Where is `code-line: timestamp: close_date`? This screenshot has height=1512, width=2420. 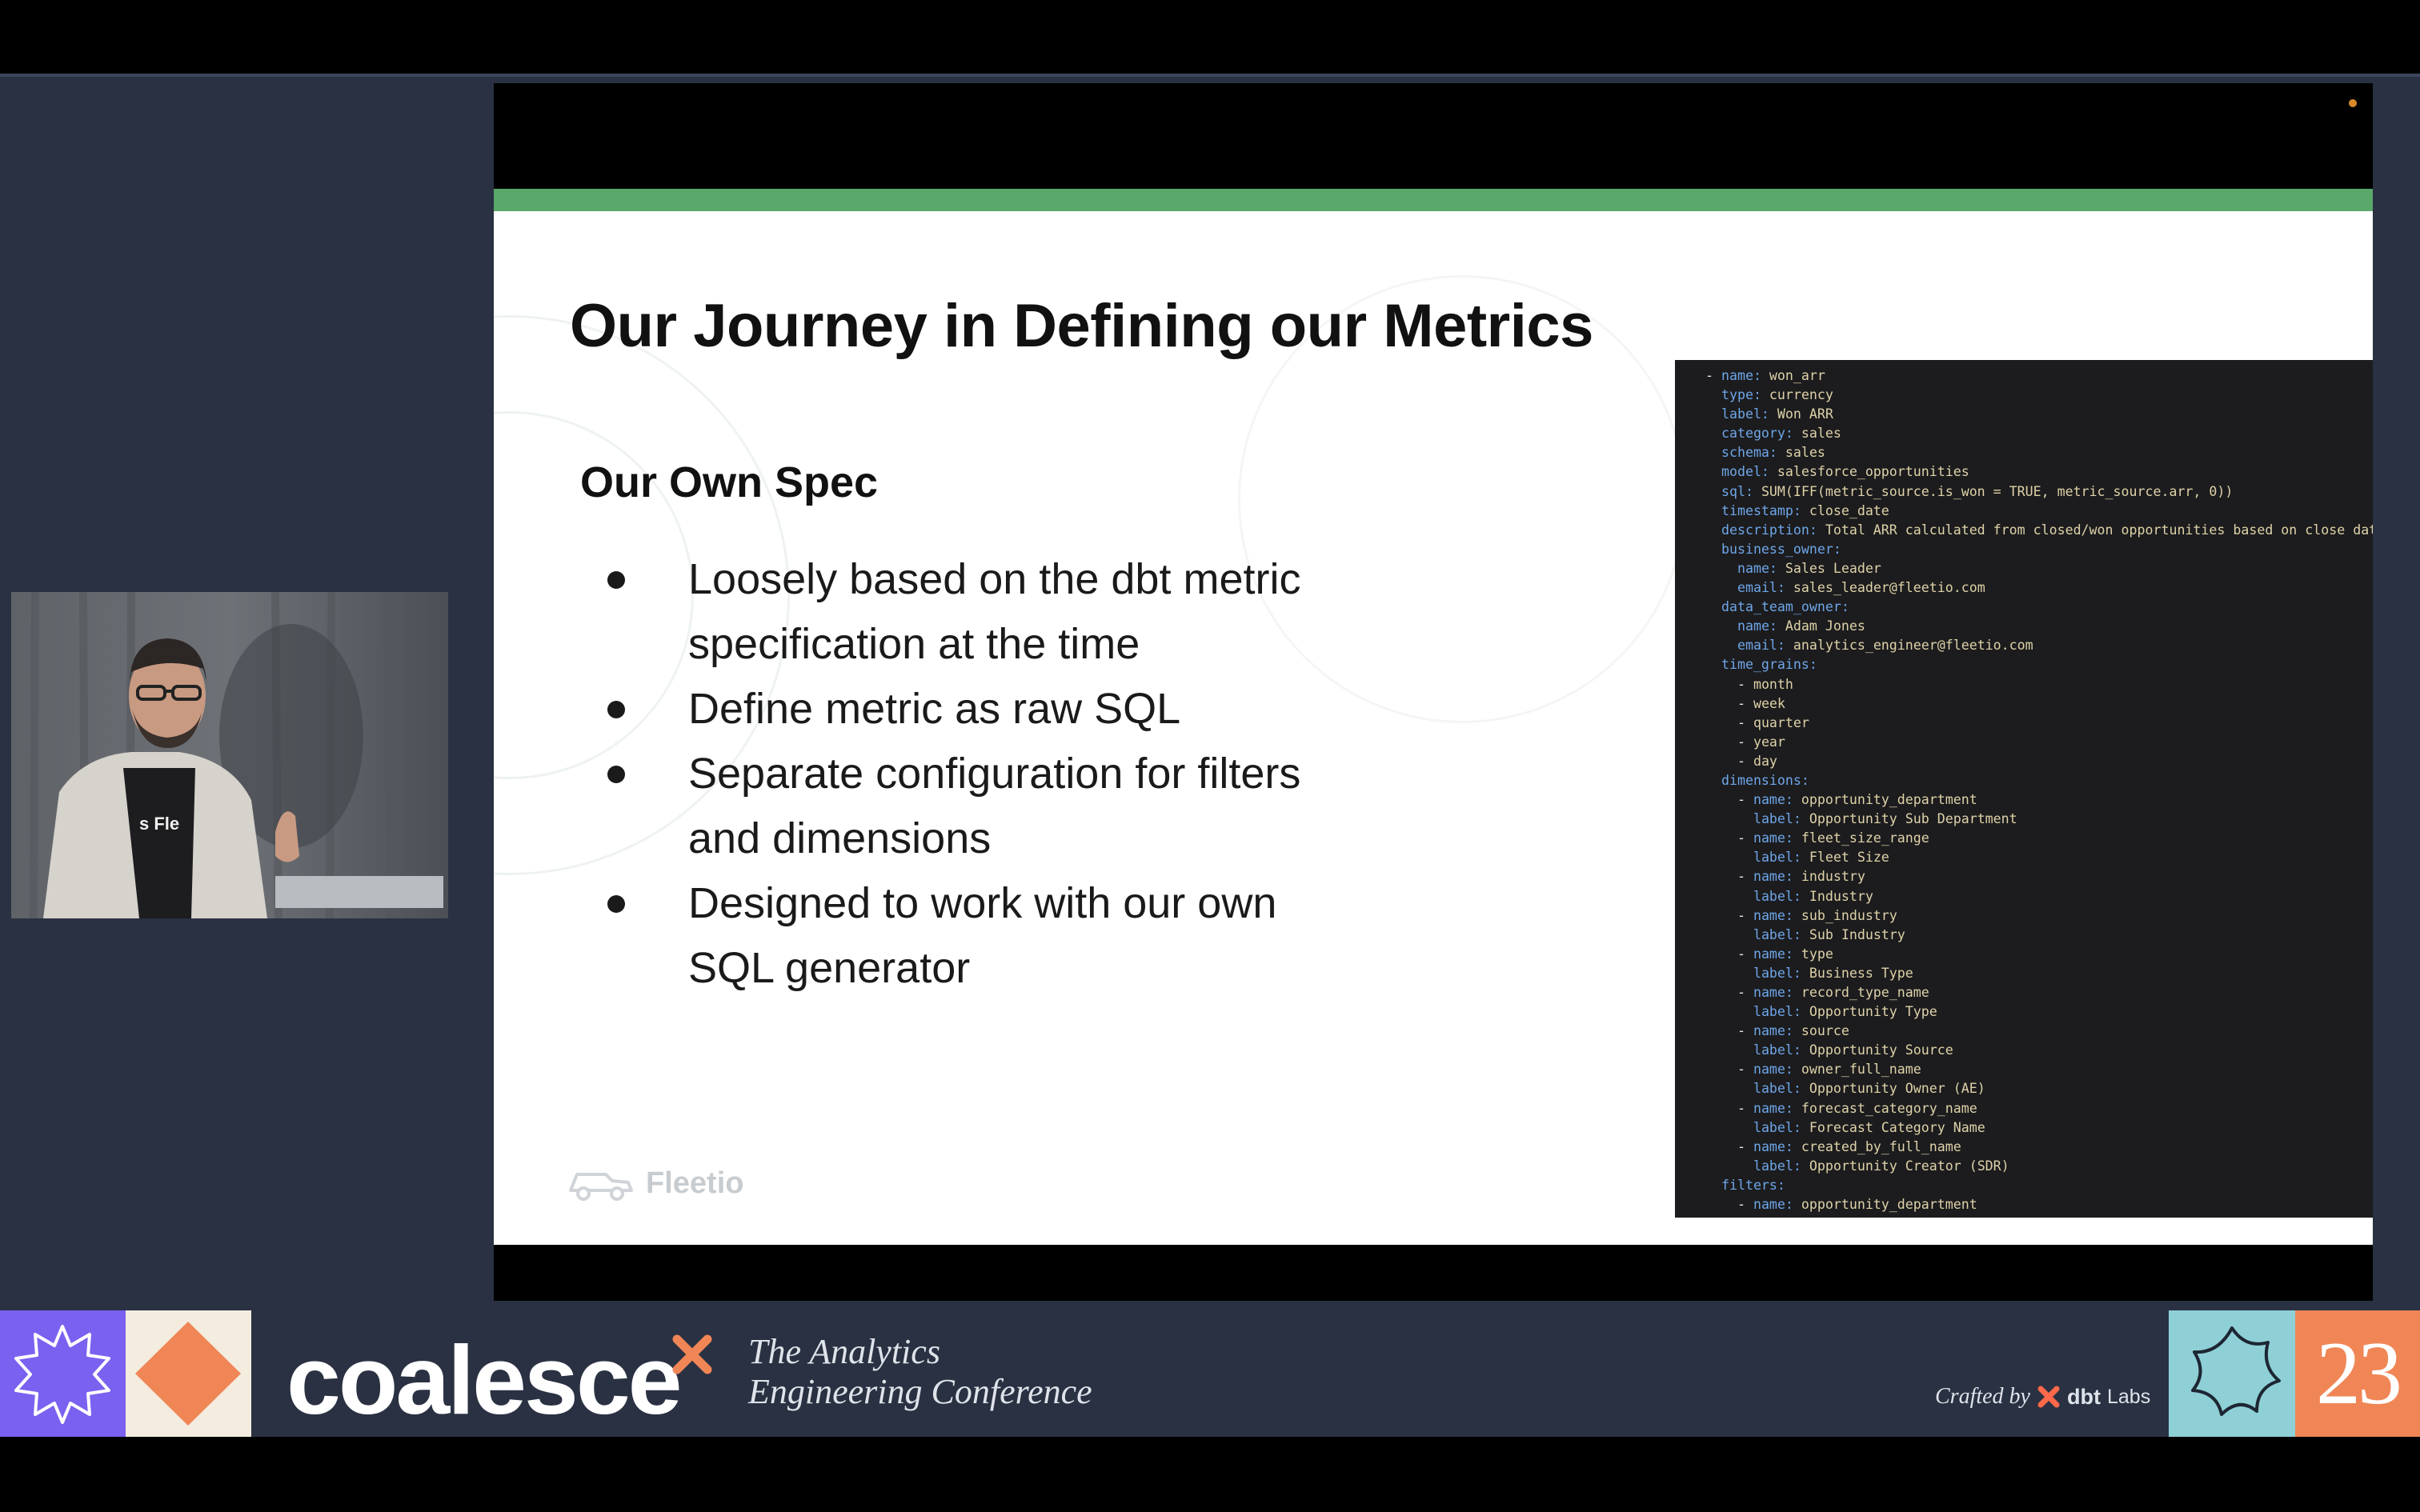
code-line: timestamp: close_date is located at coordinates (1797, 510).